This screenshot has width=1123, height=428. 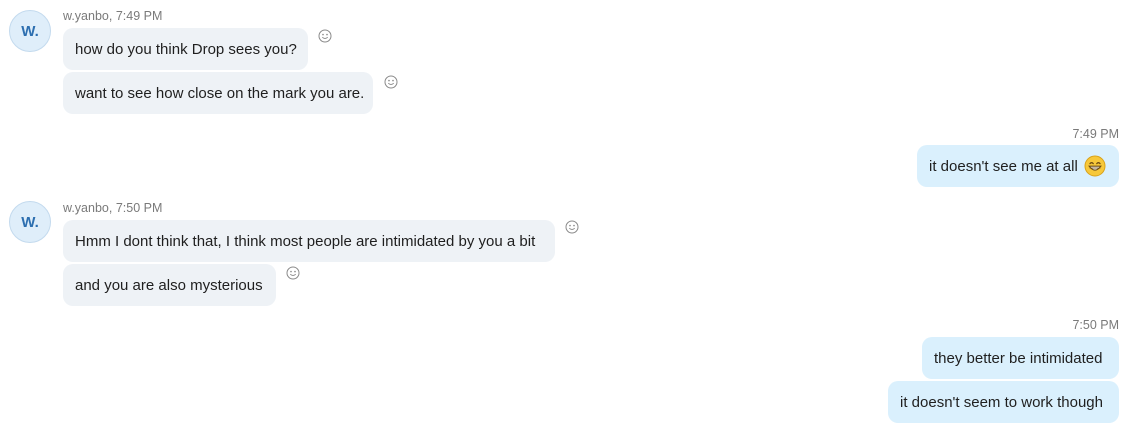 I want to click on message-time: 7:49 PM, so click(x=1095, y=134).